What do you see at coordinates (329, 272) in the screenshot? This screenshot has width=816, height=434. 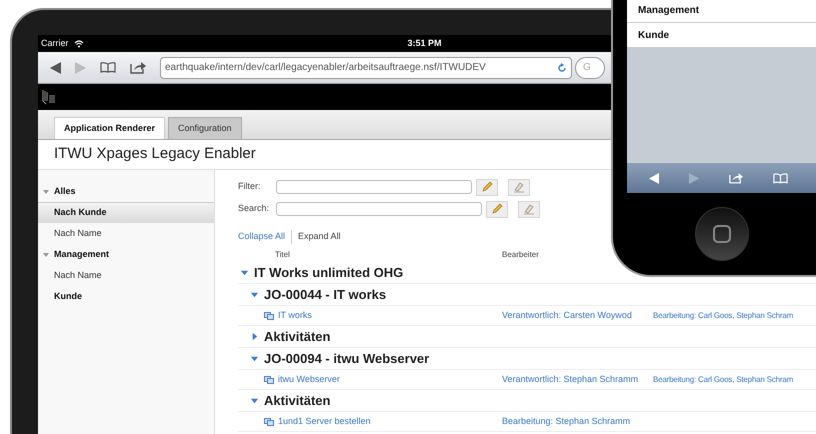 I see `category-title: IT Works unlimited OHG` at bounding box center [329, 272].